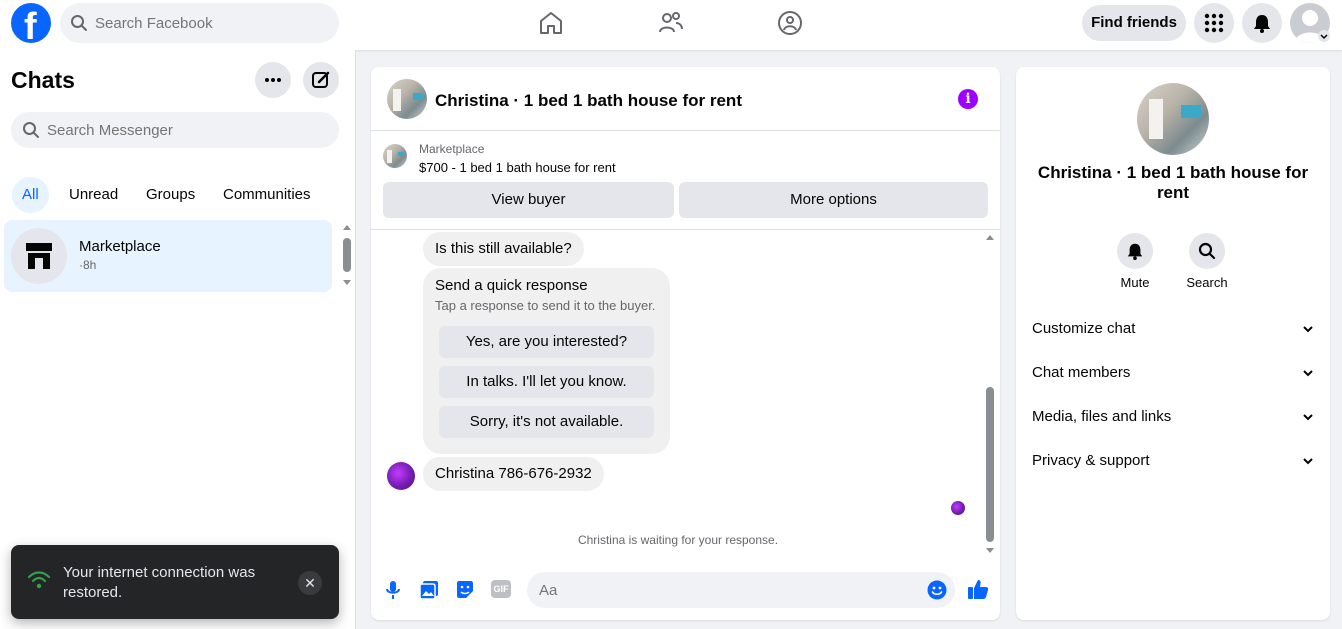  What do you see at coordinates (546, 382) in the screenshot?
I see `quick-response-in-talks: In talks. I'll let you know.` at bounding box center [546, 382].